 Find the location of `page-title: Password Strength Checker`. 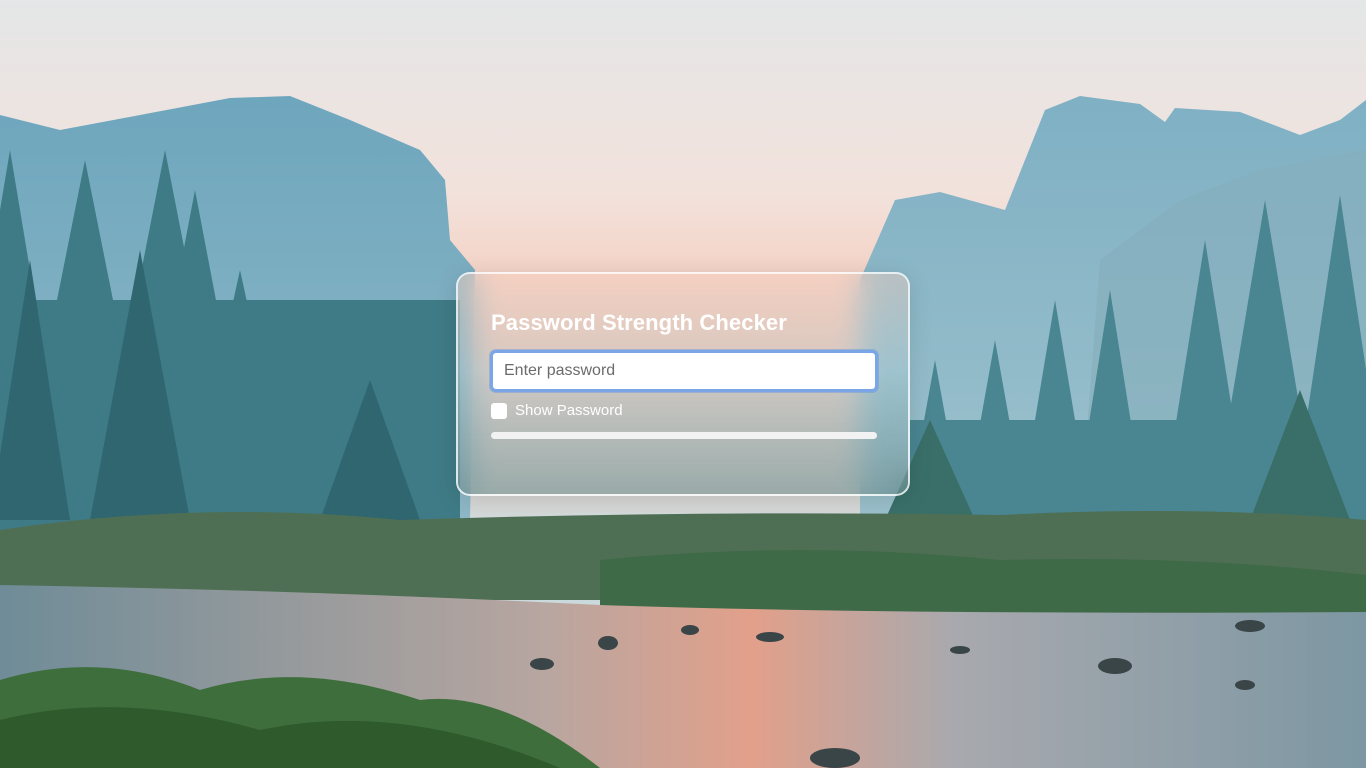

page-title: Password Strength Checker is located at coordinates (639, 322).